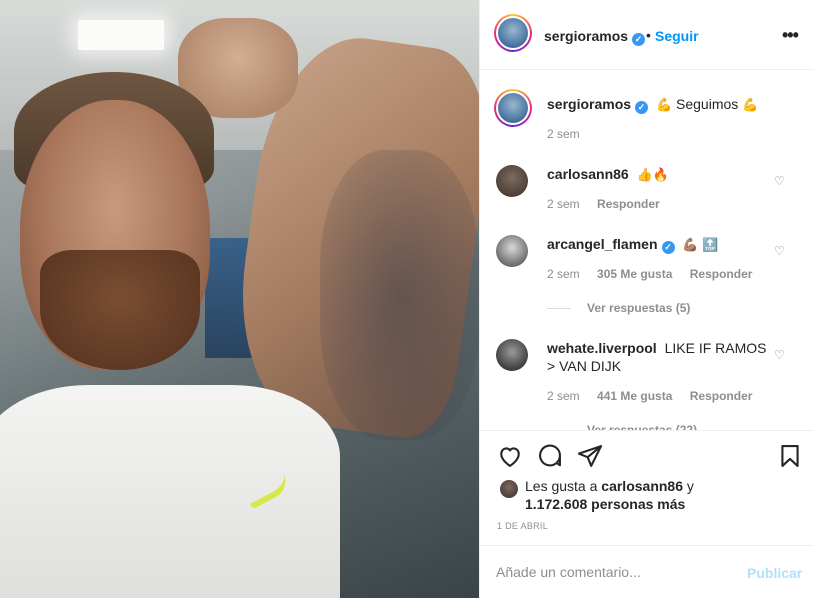  Describe the element at coordinates (634, 274) in the screenshot. I see `comment-likes-count: 305 Me gusta` at that location.